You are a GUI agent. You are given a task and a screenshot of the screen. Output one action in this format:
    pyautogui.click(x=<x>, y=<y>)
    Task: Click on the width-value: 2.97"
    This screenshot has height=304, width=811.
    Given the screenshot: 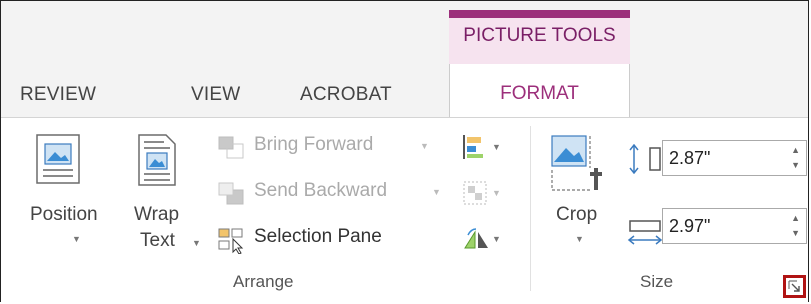 What is the action you would take?
    pyautogui.click(x=690, y=226)
    